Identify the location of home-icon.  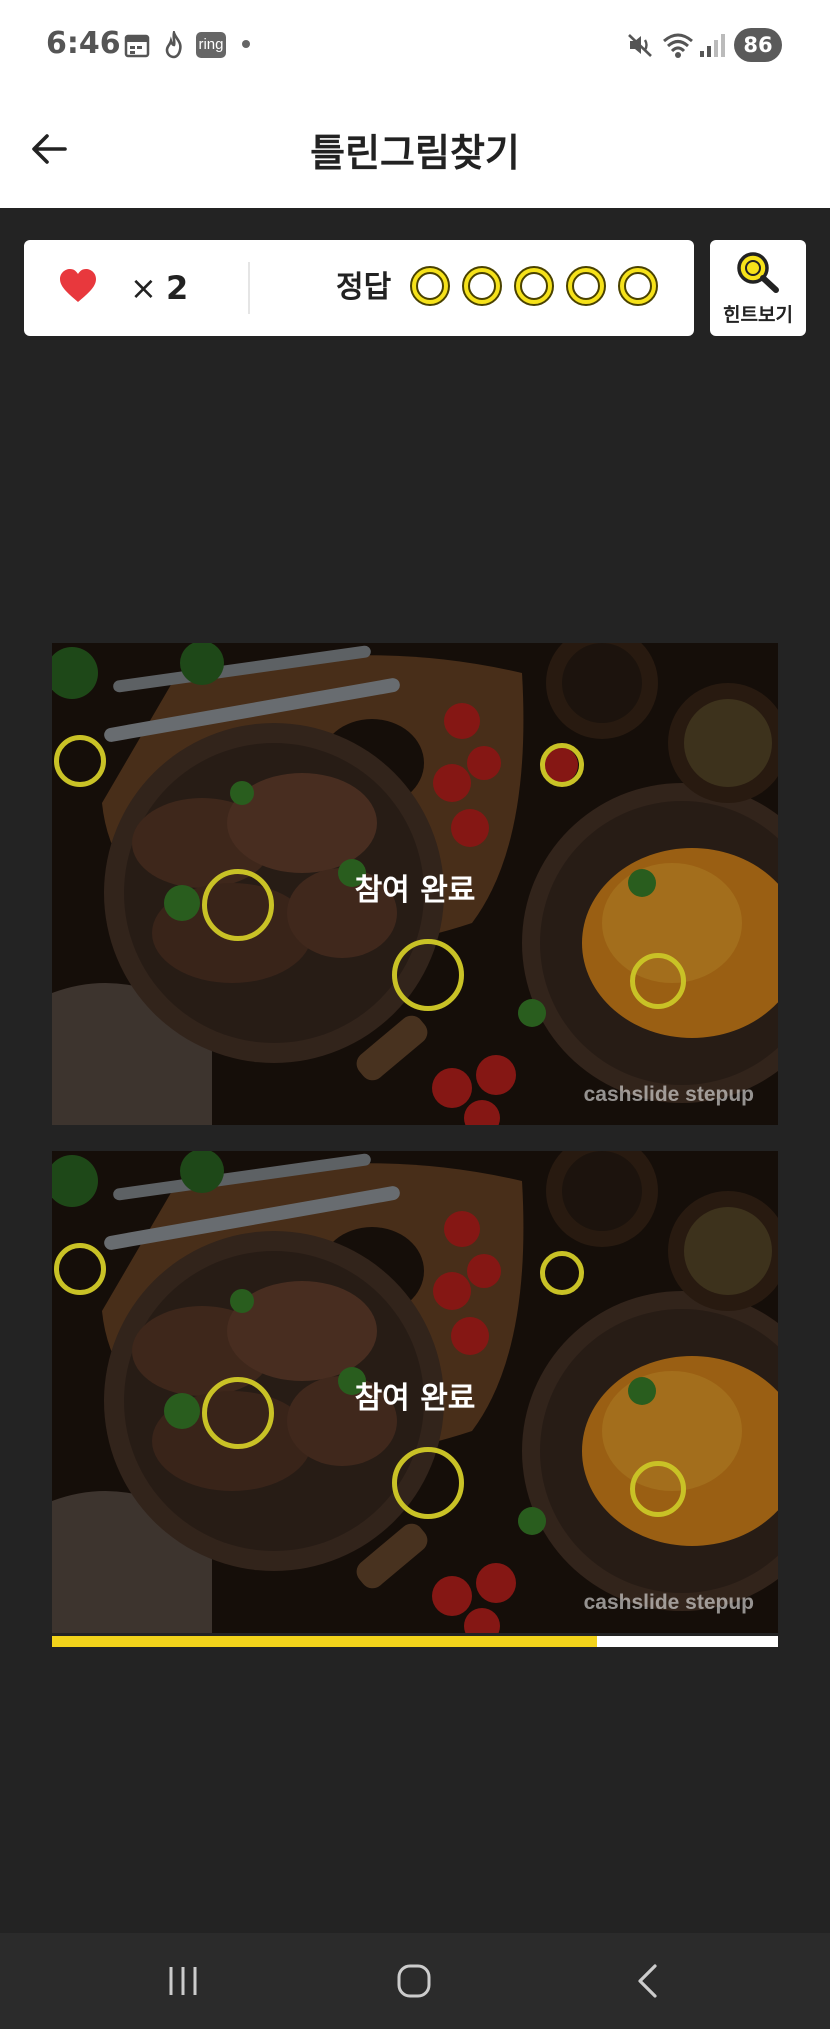
(414, 1981).